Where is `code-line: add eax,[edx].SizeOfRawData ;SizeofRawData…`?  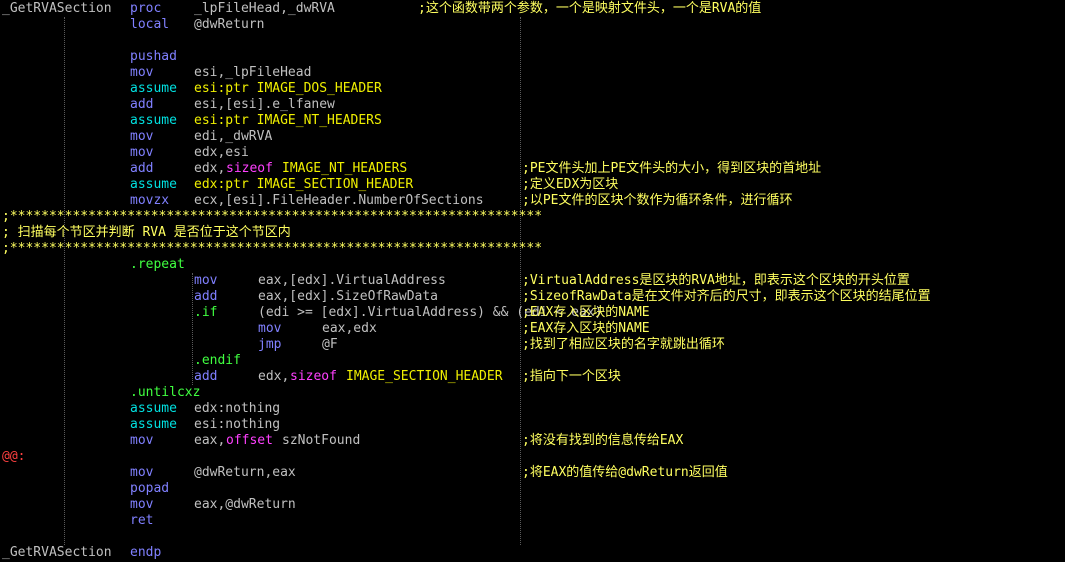 code-line: add eax,[edx].SizeOfRawData ;SizeofRawData… is located at coordinates (532, 297).